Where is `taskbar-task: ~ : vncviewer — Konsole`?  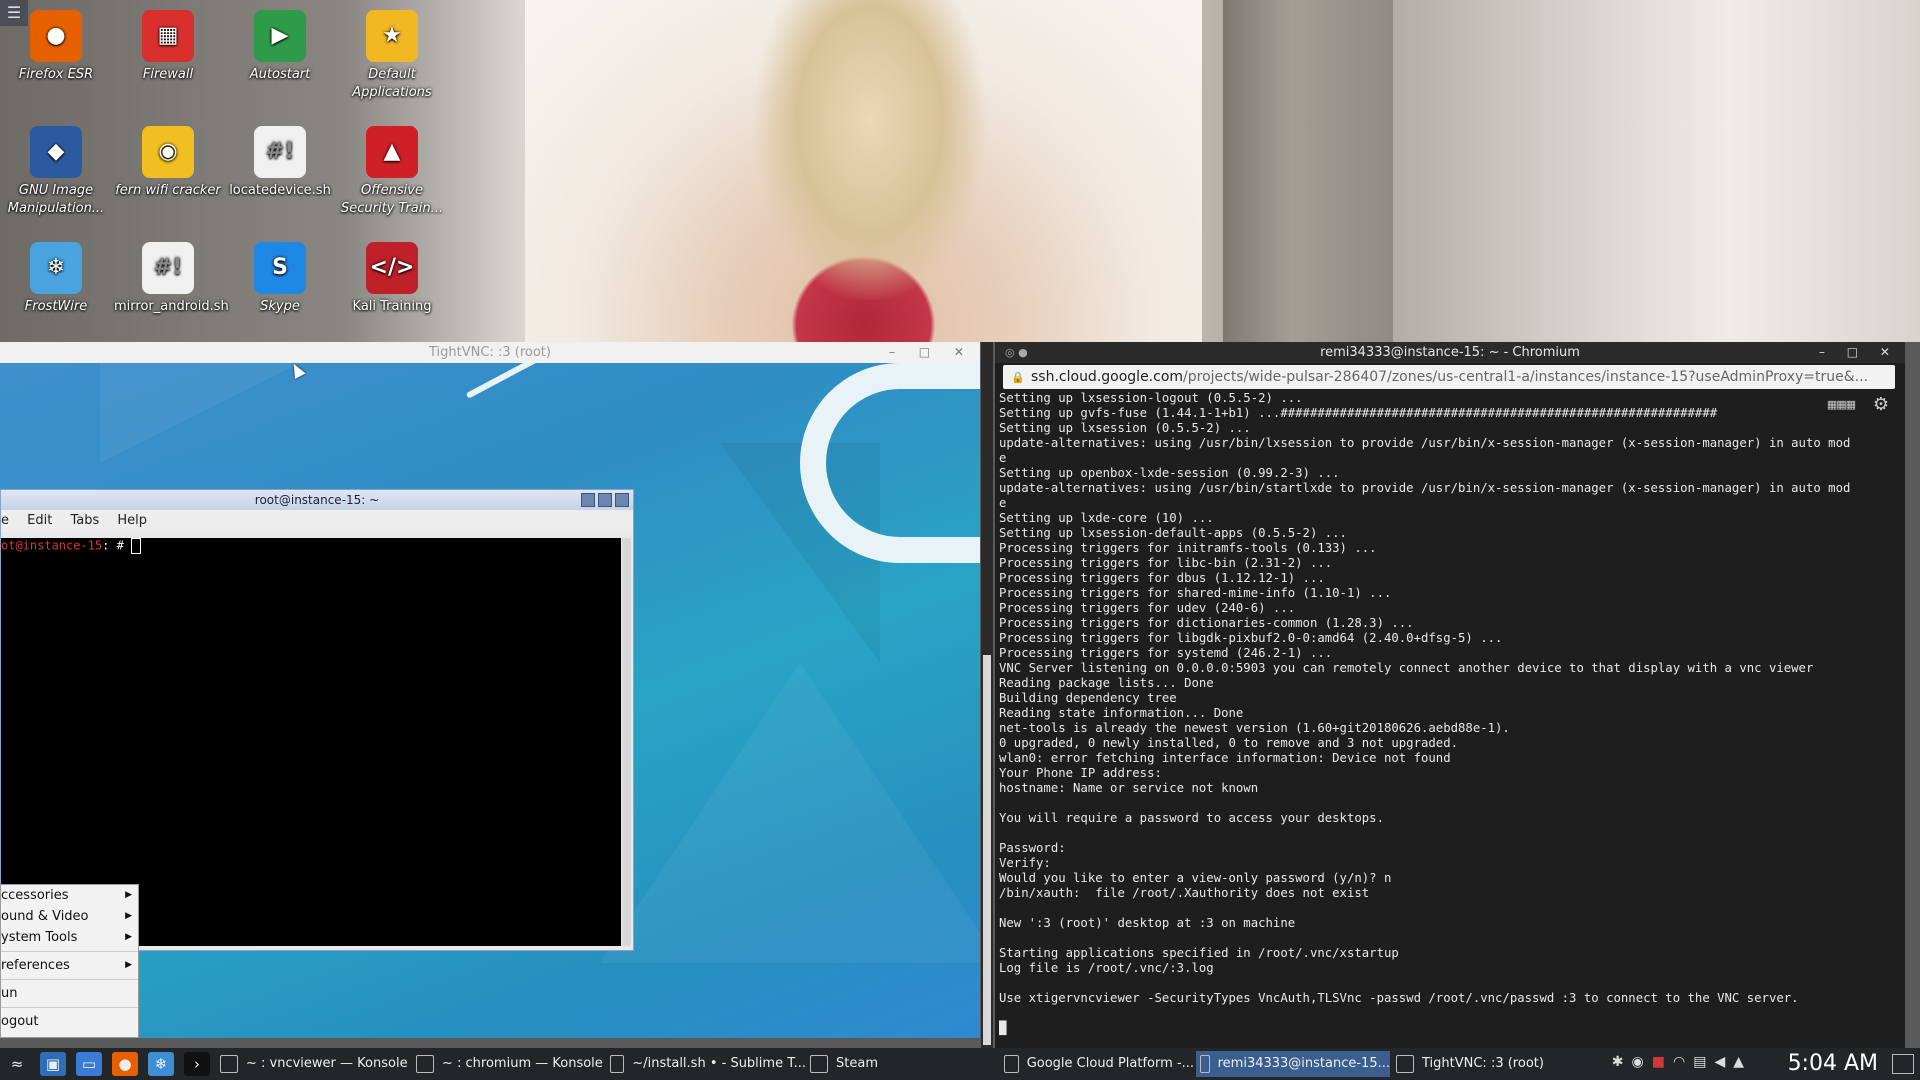
taskbar-task: ~ : vncviewer — Konsole is located at coordinates (313, 1064).